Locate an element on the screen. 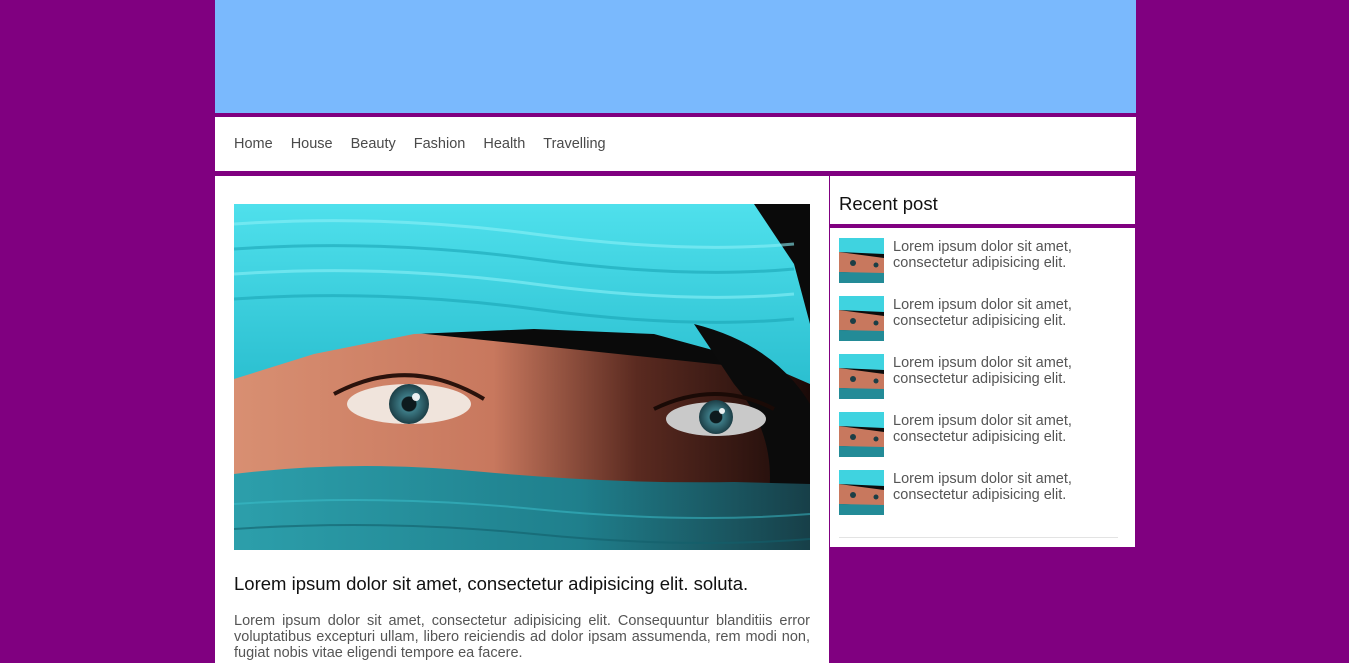 The width and height of the screenshot is (1349, 663). header-banner is located at coordinates (675, 56).